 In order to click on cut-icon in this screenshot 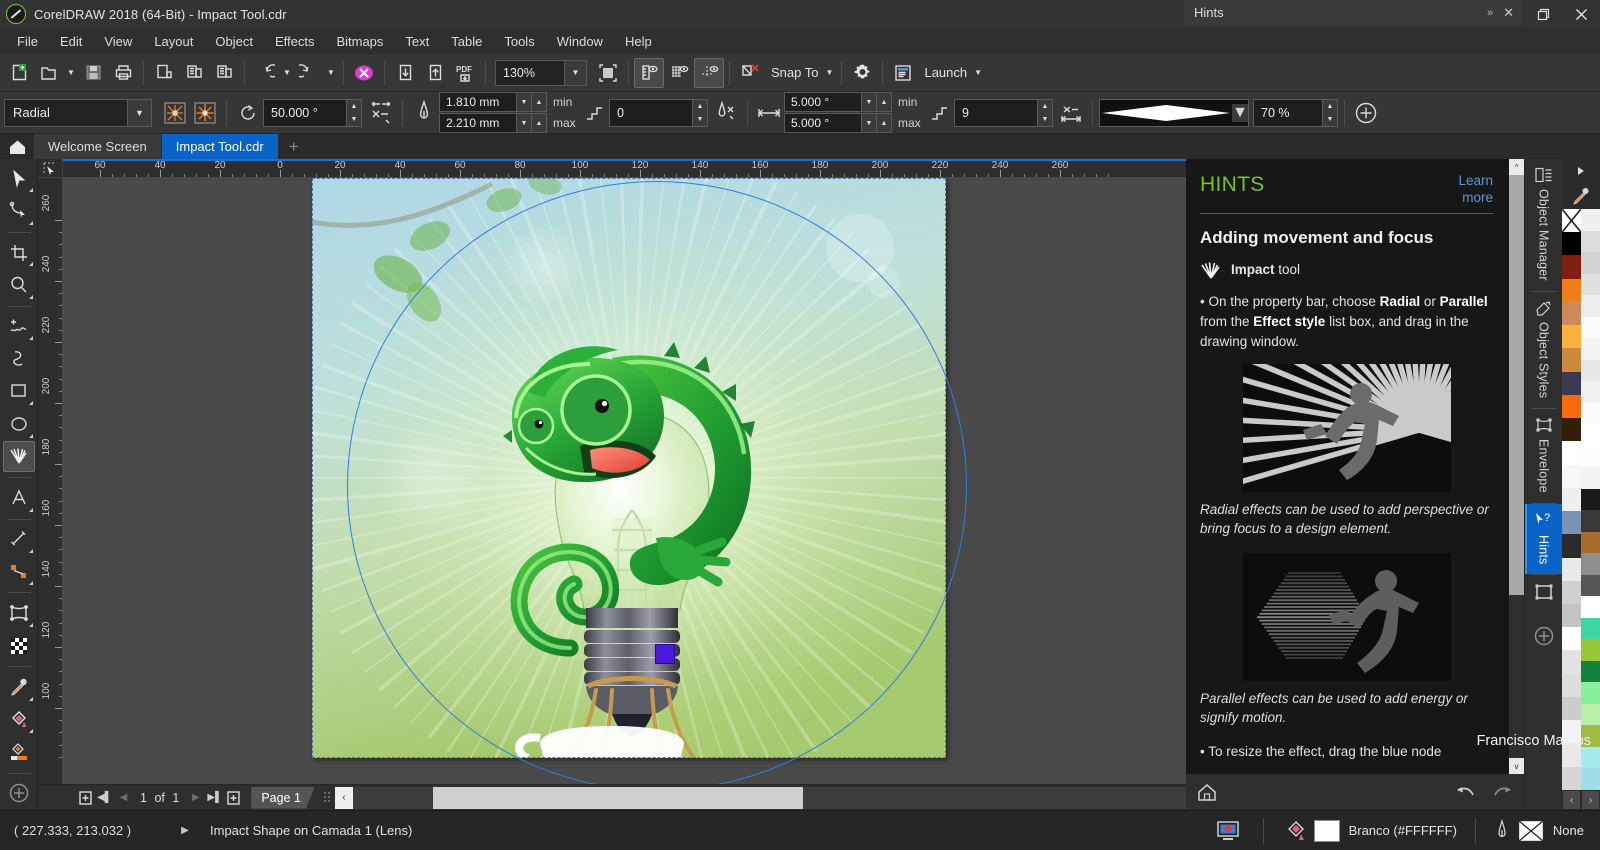, I will do `click(164, 73)`.